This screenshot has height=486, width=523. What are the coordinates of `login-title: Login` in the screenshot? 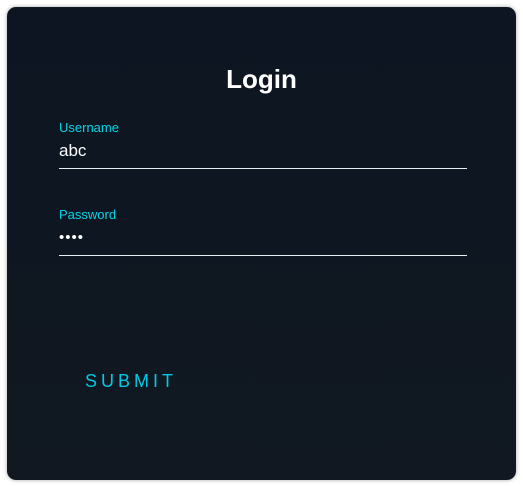 It's located at (261, 79).